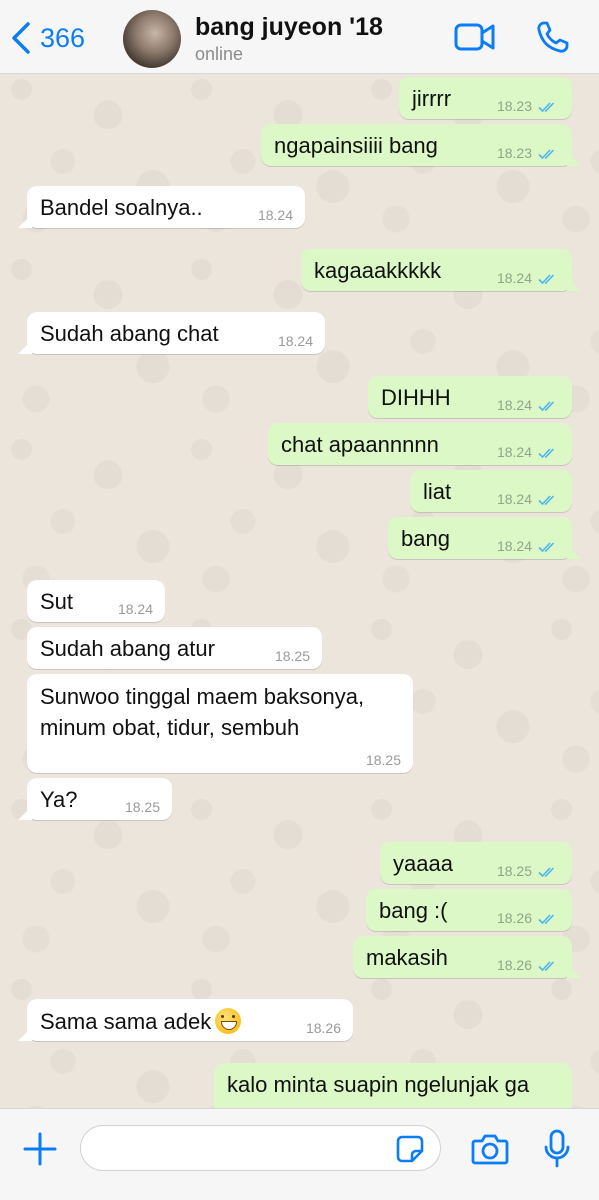  What do you see at coordinates (228, 1021) in the screenshot?
I see `grinning-face-emoji-icon` at bounding box center [228, 1021].